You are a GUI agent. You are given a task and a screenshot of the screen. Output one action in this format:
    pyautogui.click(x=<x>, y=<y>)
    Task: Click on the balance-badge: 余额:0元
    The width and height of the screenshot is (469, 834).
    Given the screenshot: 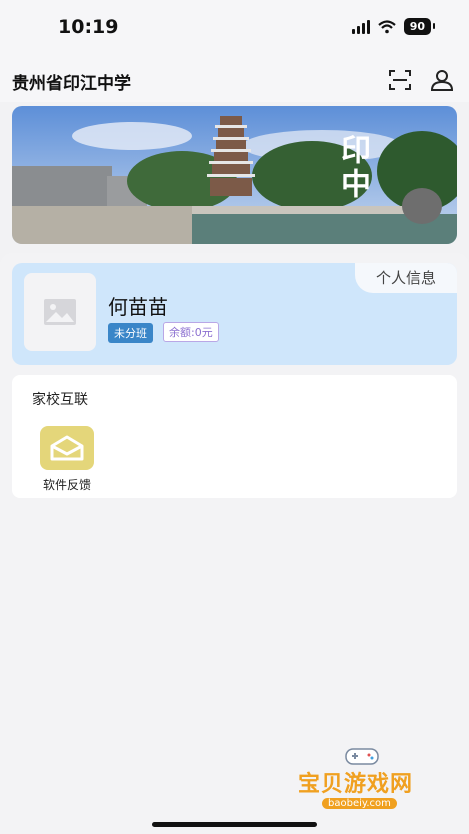 What is the action you would take?
    pyautogui.click(x=191, y=332)
    